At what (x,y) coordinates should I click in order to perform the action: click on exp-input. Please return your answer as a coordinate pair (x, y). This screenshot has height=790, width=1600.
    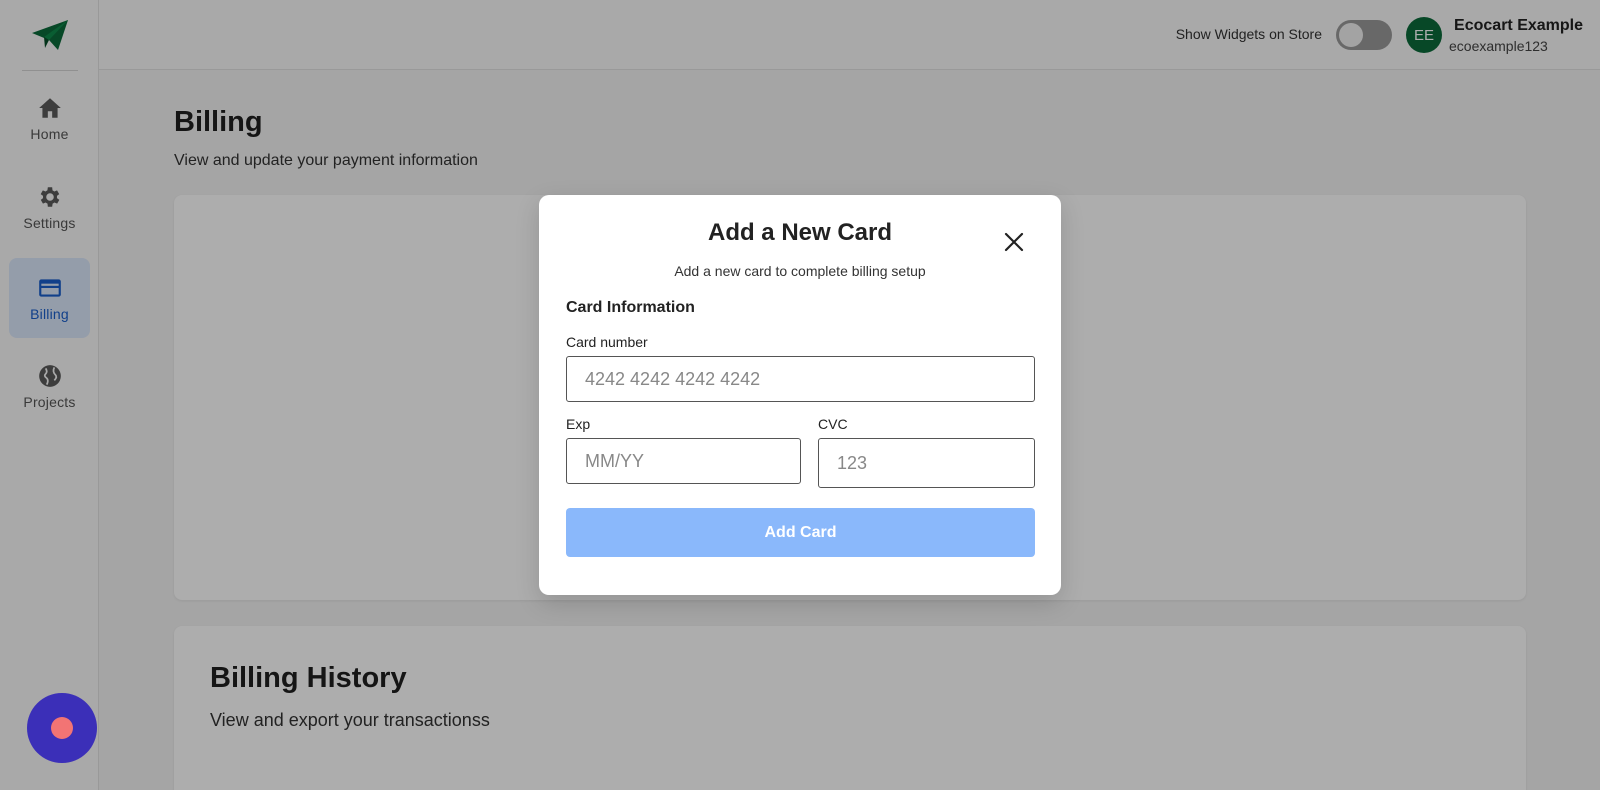
    Looking at the image, I should click on (683, 461).